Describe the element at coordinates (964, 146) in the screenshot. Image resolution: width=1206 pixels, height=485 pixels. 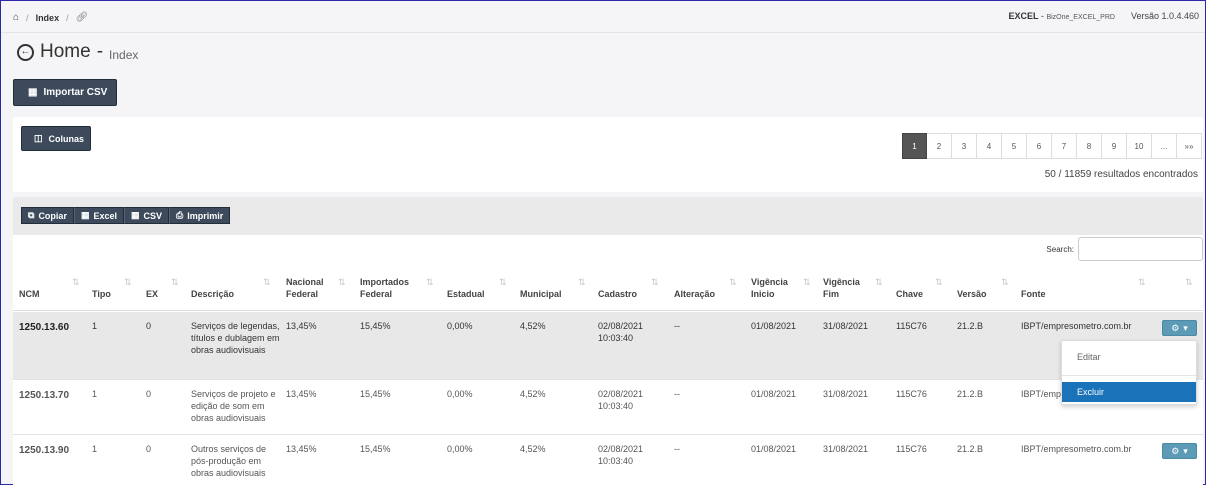
I see `page-button: 3` at that location.